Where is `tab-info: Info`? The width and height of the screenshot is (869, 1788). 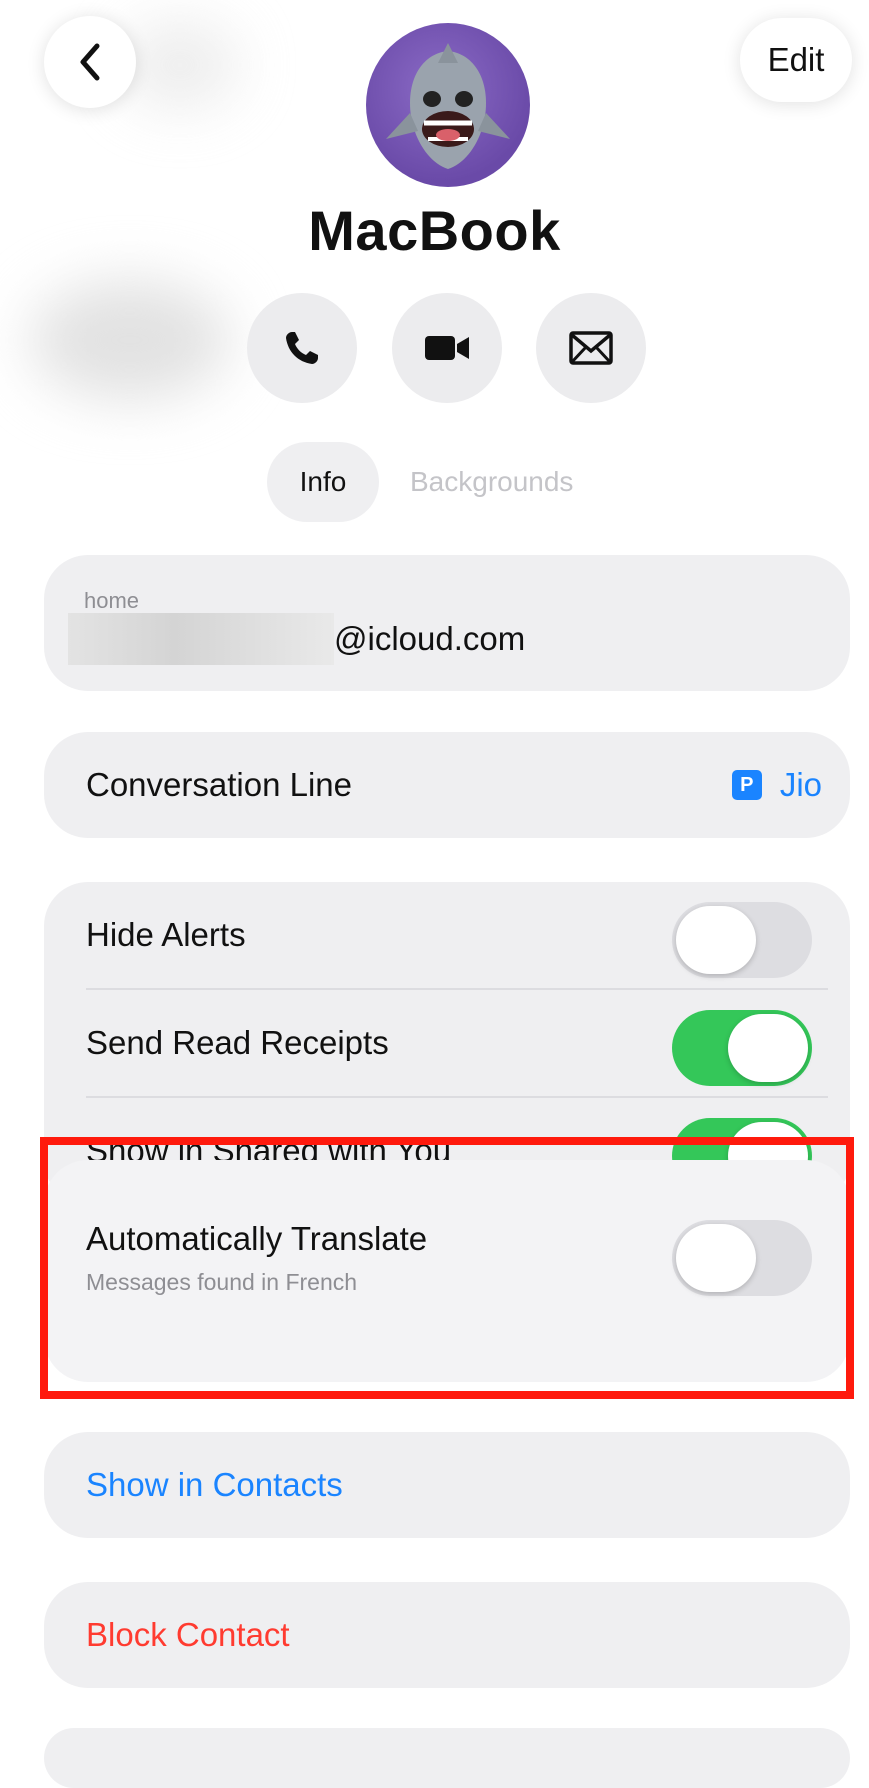 tab-info: Info is located at coordinates (323, 482).